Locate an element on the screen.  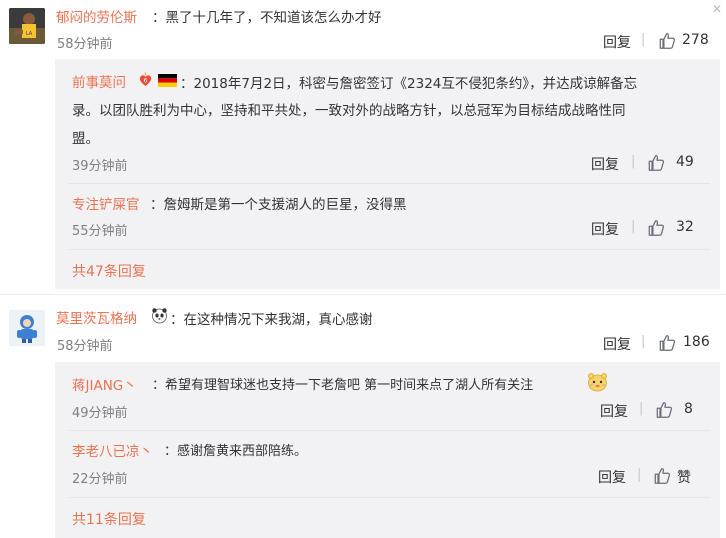
reply-text: ：希望有理智球迷也支持一下老詹吧 第一时间来点了湖人所有关注 is located at coordinates (343, 385).